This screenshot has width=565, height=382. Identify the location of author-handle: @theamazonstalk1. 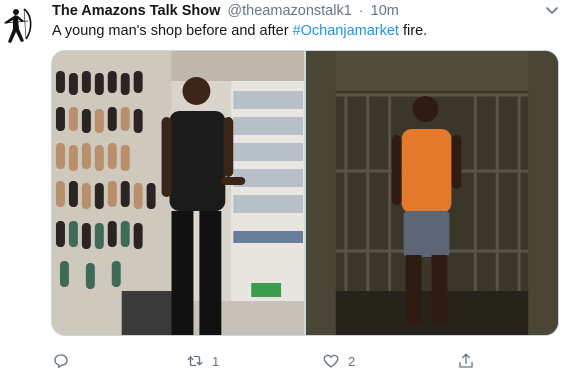
(289, 11).